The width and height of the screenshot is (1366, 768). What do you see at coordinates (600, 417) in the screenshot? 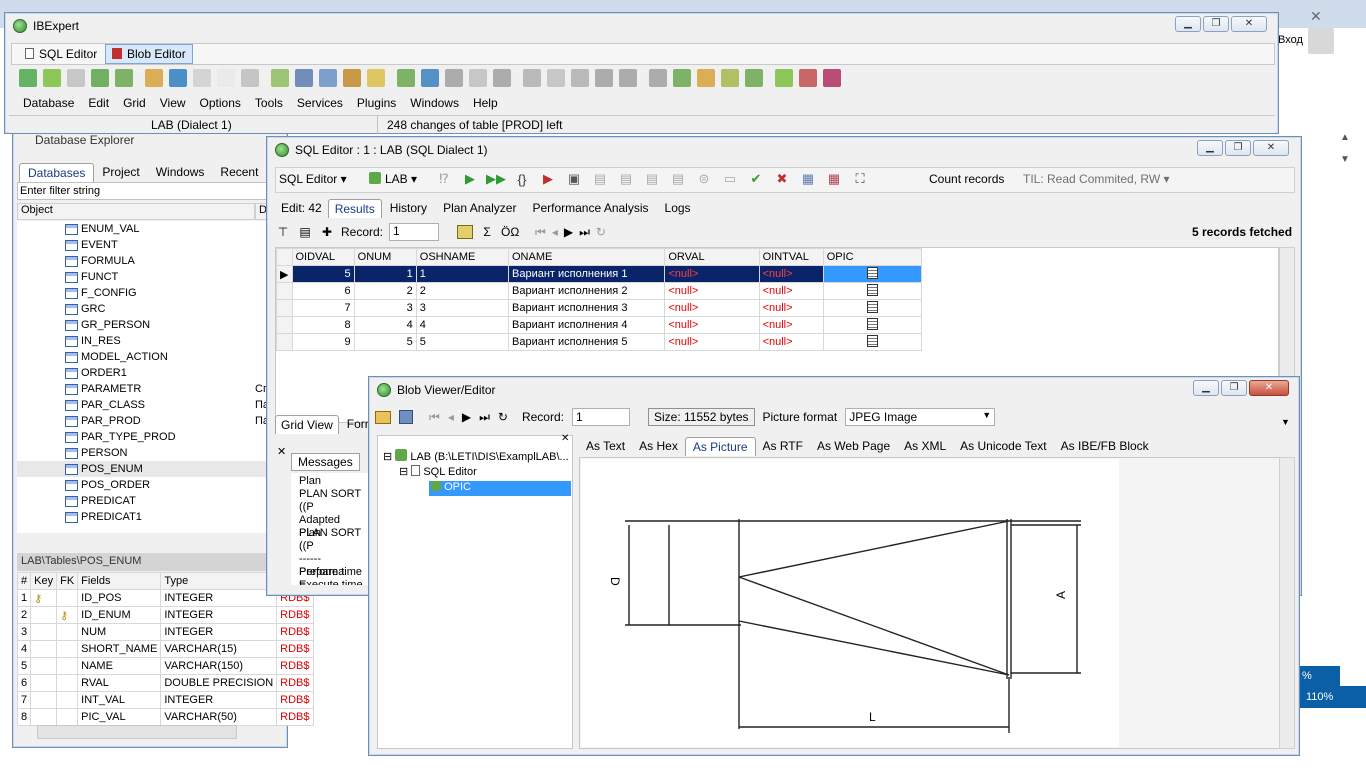
I see `blob-record-input: 1` at bounding box center [600, 417].